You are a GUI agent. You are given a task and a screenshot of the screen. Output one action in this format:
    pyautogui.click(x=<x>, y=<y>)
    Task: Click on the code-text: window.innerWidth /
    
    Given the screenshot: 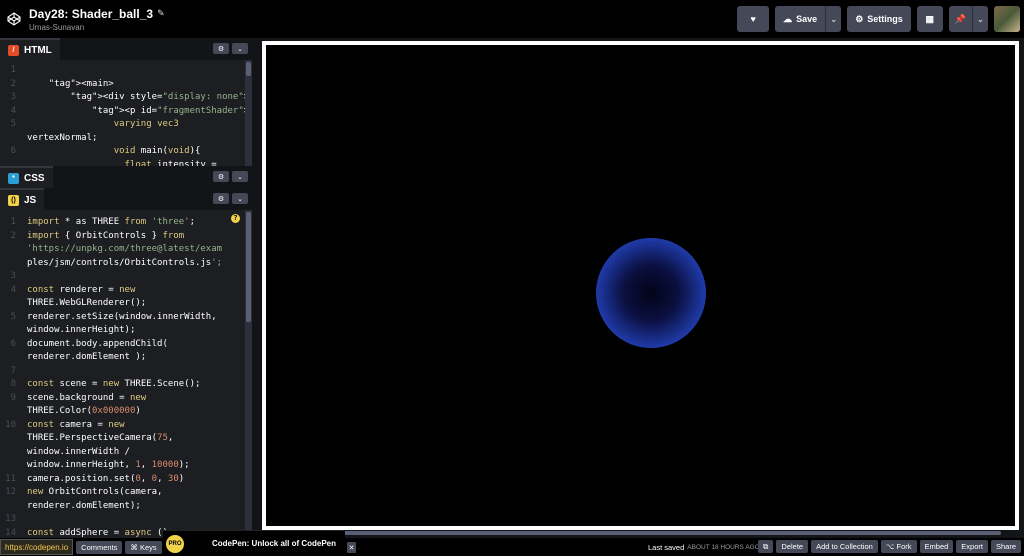 What is the action you would take?
    pyautogui.click(x=78, y=451)
    